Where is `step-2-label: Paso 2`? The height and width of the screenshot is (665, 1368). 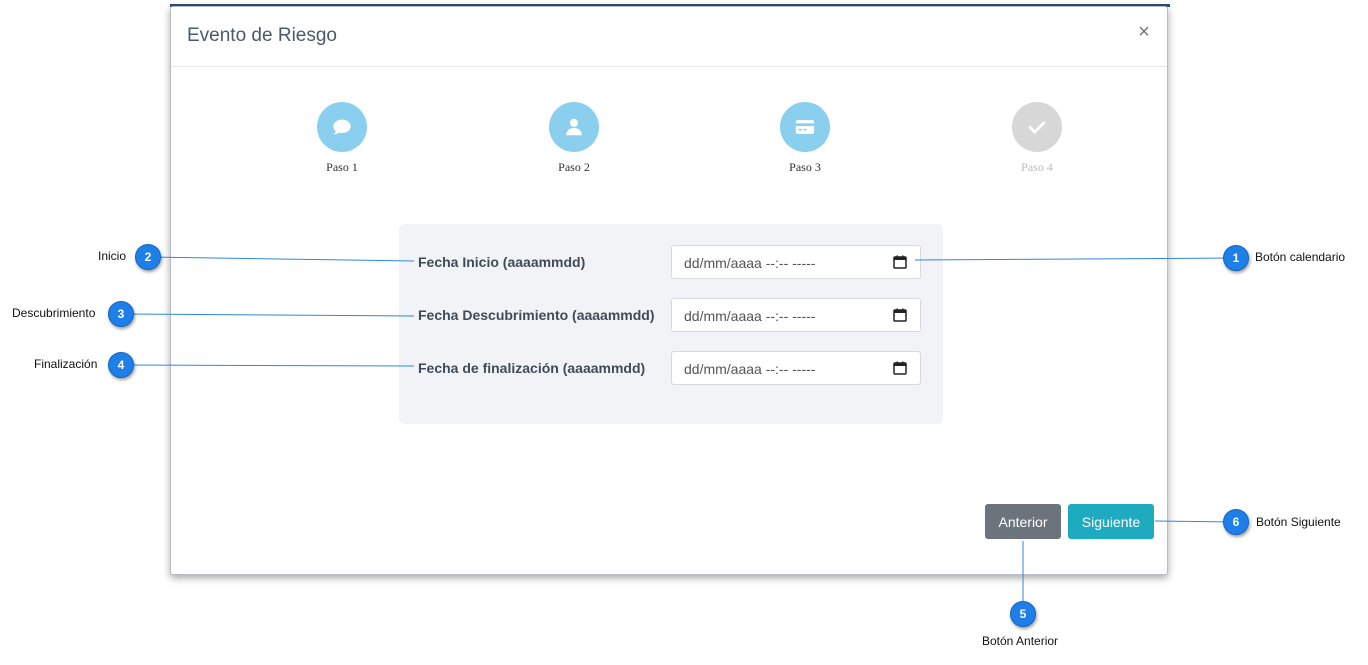
step-2-label: Paso 2 is located at coordinates (574, 167).